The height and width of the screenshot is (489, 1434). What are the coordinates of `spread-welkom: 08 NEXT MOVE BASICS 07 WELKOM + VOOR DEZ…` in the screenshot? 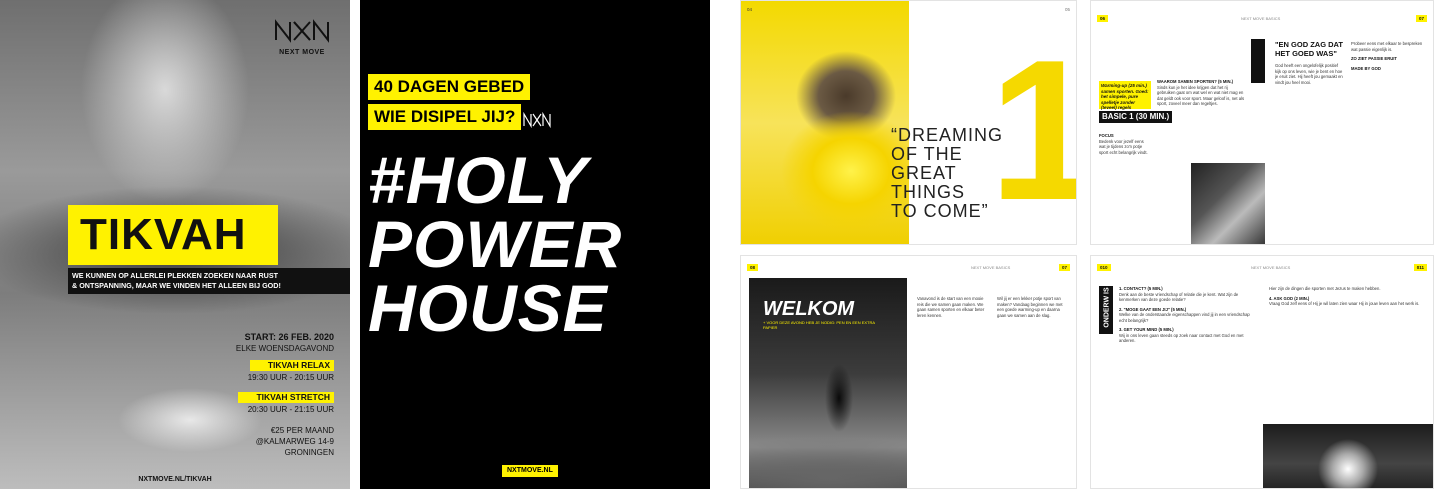 It's located at (908, 372).